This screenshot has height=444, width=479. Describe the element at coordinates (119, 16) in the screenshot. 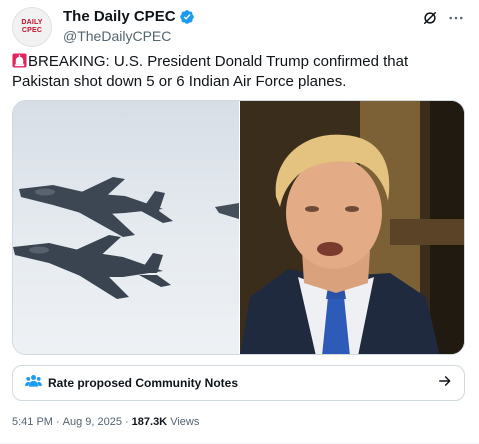

I see `display-name-text: The Daily CPEC` at that location.